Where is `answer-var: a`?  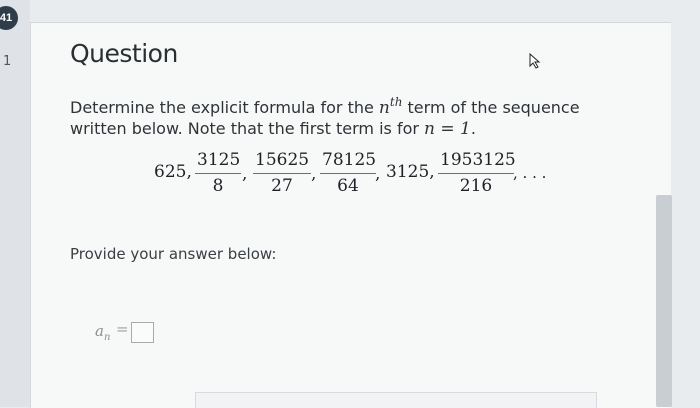 answer-var: a is located at coordinates (99, 331).